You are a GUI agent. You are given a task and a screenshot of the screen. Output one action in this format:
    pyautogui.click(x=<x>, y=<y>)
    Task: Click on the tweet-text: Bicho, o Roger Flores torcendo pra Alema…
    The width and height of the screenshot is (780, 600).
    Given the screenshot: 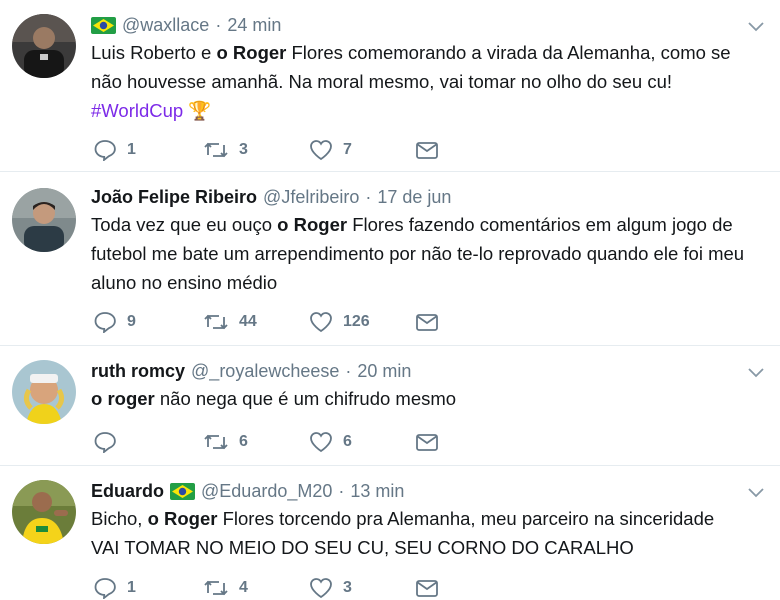 What is the action you would take?
    pyautogui.click(x=425, y=533)
    